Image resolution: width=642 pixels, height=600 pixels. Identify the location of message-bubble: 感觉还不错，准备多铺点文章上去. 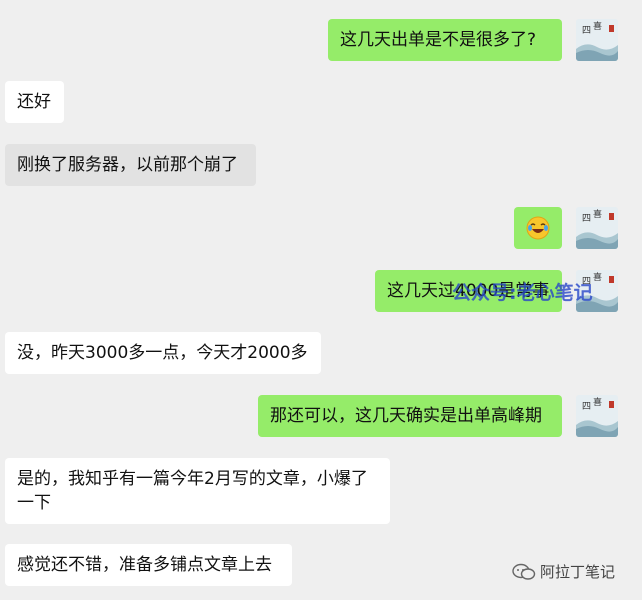
(148, 565).